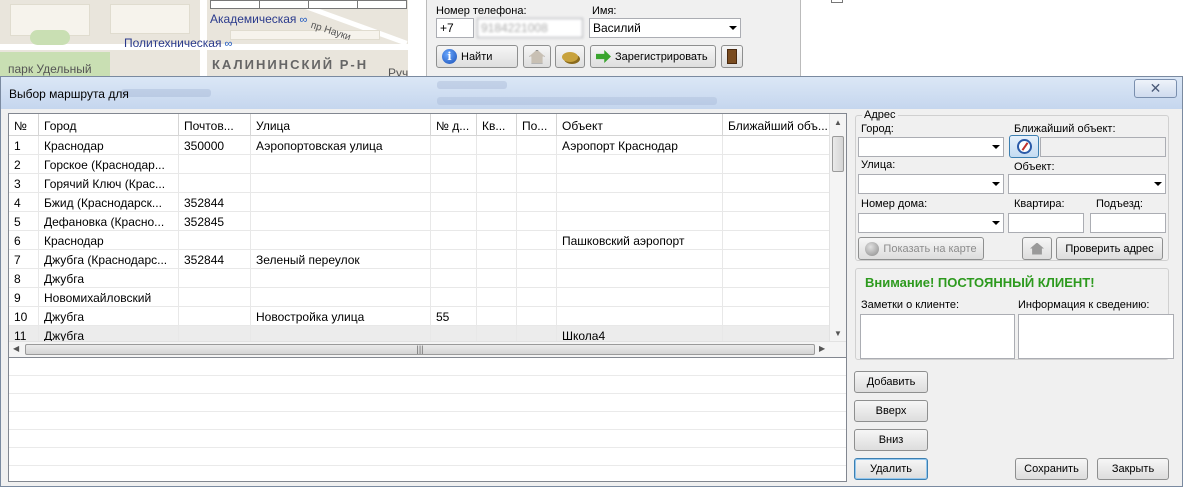 The height and width of the screenshot is (487, 1195). Describe the element at coordinates (591, 93) in the screenshot. I see `dialog-titlebar: Выбор маршрута для ✕` at that location.